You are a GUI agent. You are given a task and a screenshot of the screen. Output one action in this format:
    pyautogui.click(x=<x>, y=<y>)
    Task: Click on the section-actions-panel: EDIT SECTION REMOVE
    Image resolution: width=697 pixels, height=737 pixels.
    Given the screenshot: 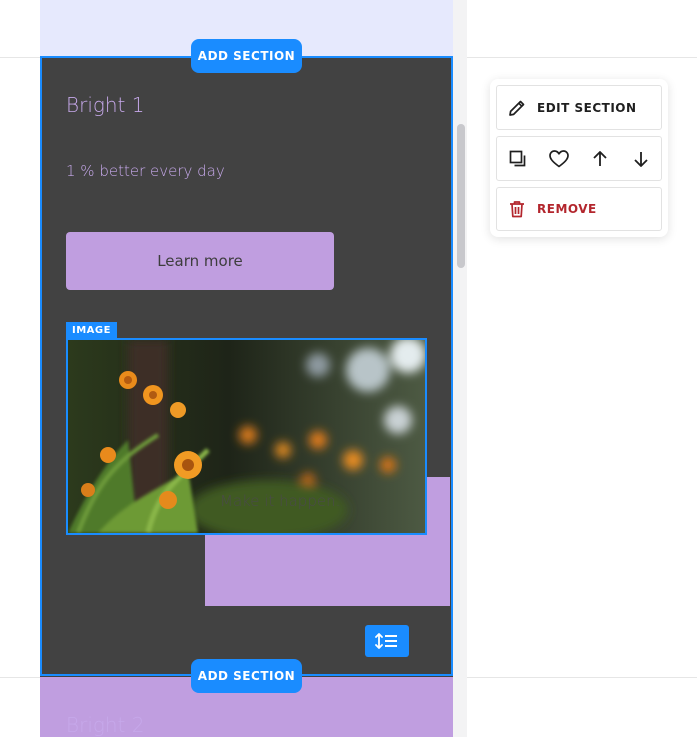 What is the action you would take?
    pyautogui.click(x=579, y=158)
    